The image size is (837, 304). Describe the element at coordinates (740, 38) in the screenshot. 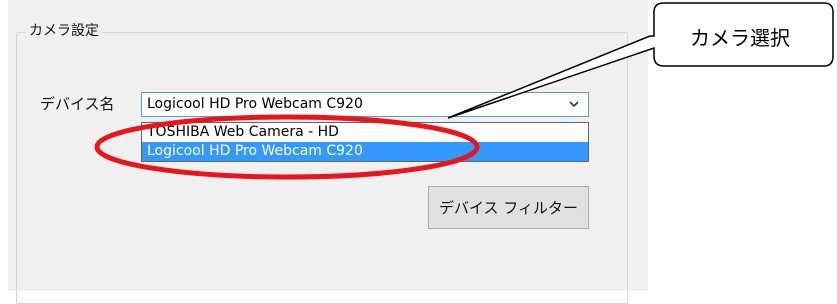

I see `callout-label: カメラ選択` at that location.